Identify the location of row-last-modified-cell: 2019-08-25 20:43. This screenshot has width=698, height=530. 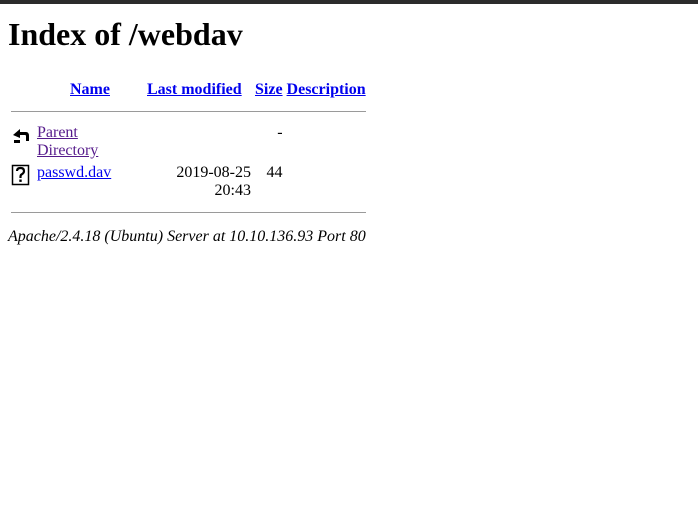
(213, 181).